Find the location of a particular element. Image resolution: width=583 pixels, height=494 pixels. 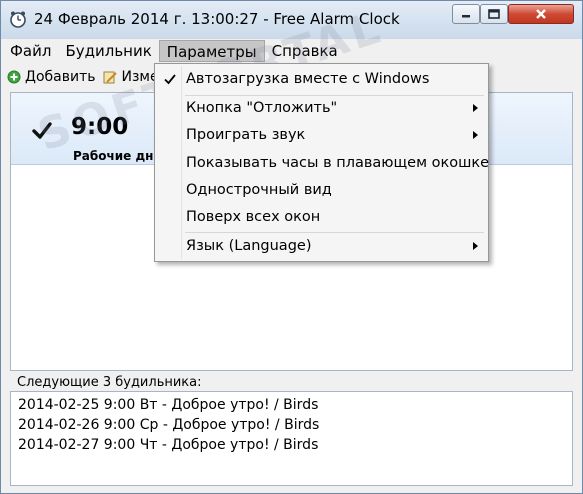

add-alarm-button: Добавить is located at coordinates (51, 77).